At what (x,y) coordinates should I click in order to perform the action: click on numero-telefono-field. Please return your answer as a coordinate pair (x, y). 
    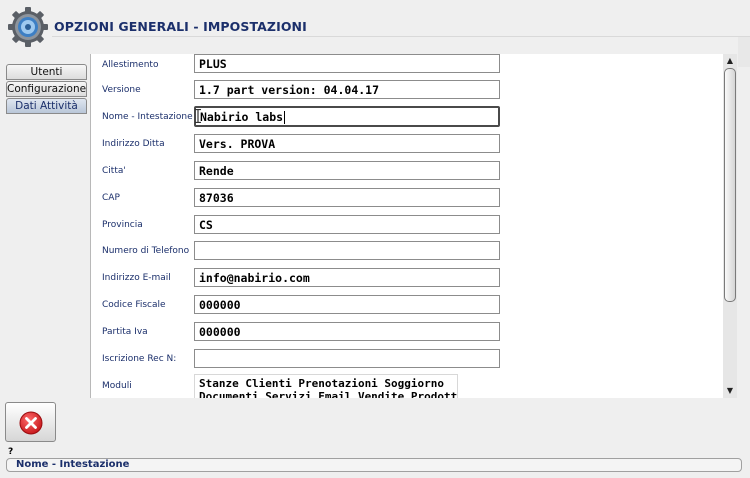
    Looking at the image, I should click on (347, 250).